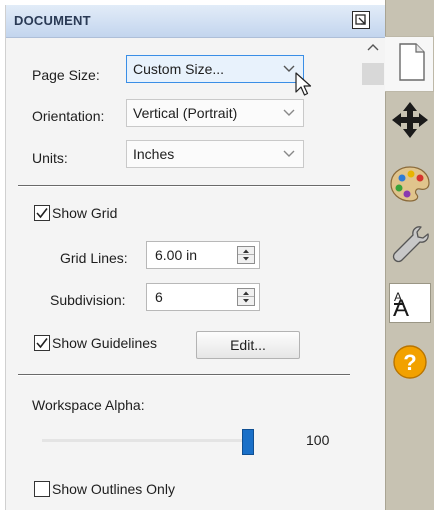  What do you see at coordinates (318, 440) in the screenshot?
I see `workspace-alpha-value: 100` at bounding box center [318, 440].